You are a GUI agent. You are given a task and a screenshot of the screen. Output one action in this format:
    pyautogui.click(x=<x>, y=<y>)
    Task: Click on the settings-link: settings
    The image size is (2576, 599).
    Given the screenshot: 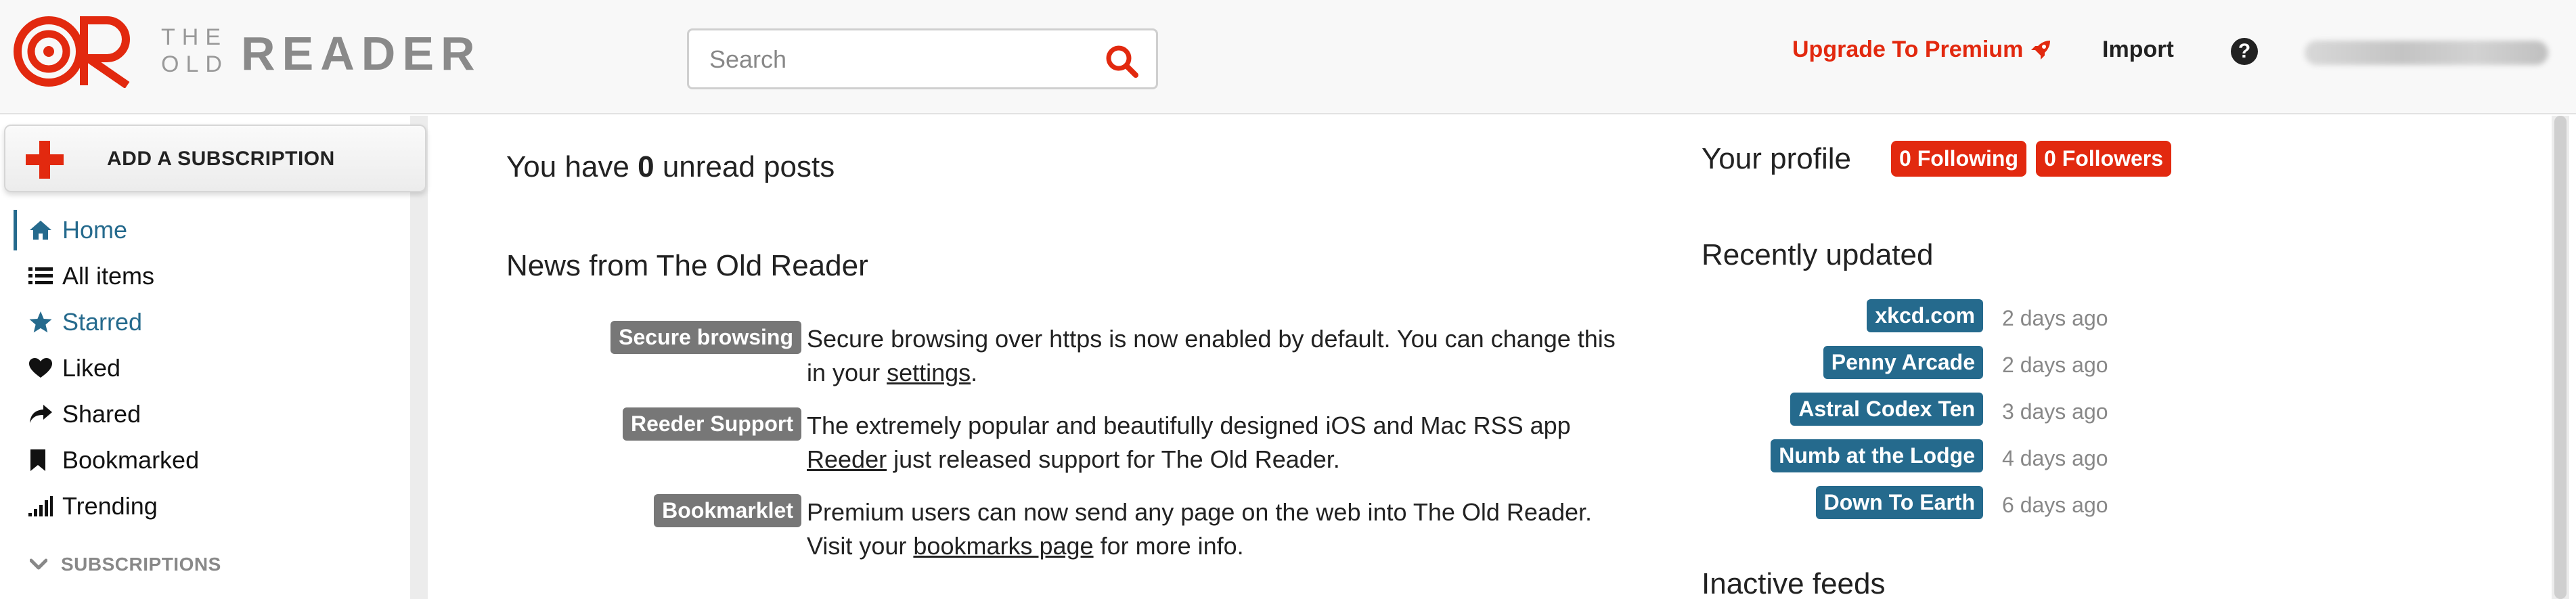 What is the action you would take?
    pyautogui.click(x=929, y=372)
    